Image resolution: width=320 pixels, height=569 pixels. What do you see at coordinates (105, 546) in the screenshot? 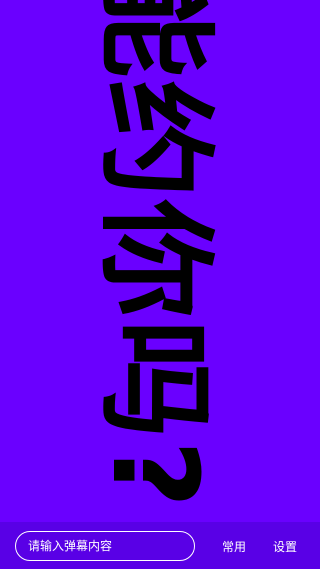
I see `danmaku-input` at bounding box center [105, 546].